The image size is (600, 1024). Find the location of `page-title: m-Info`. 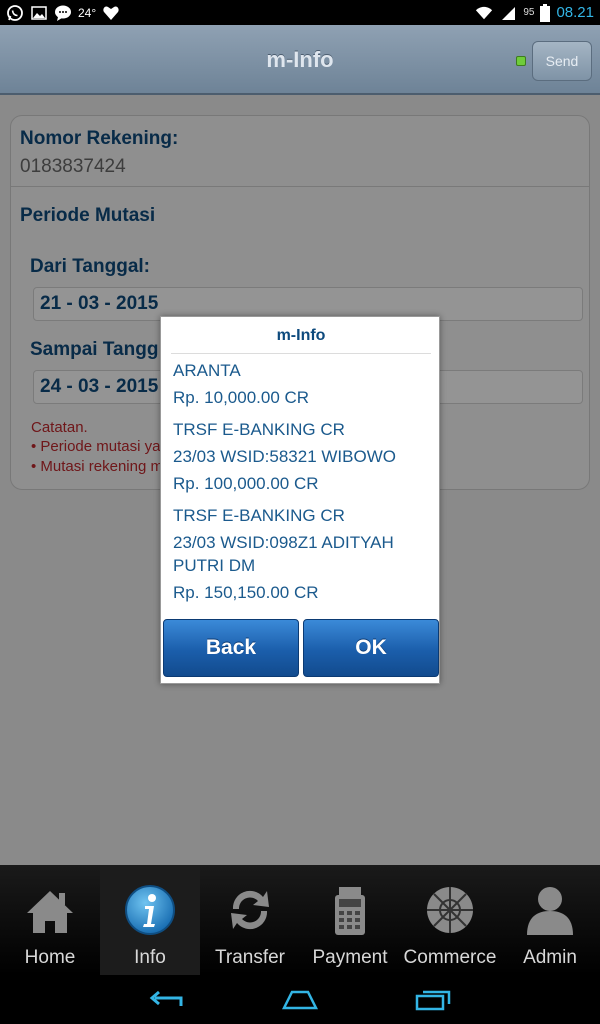

page-title: m-Info is located at coordinates (300, 59).